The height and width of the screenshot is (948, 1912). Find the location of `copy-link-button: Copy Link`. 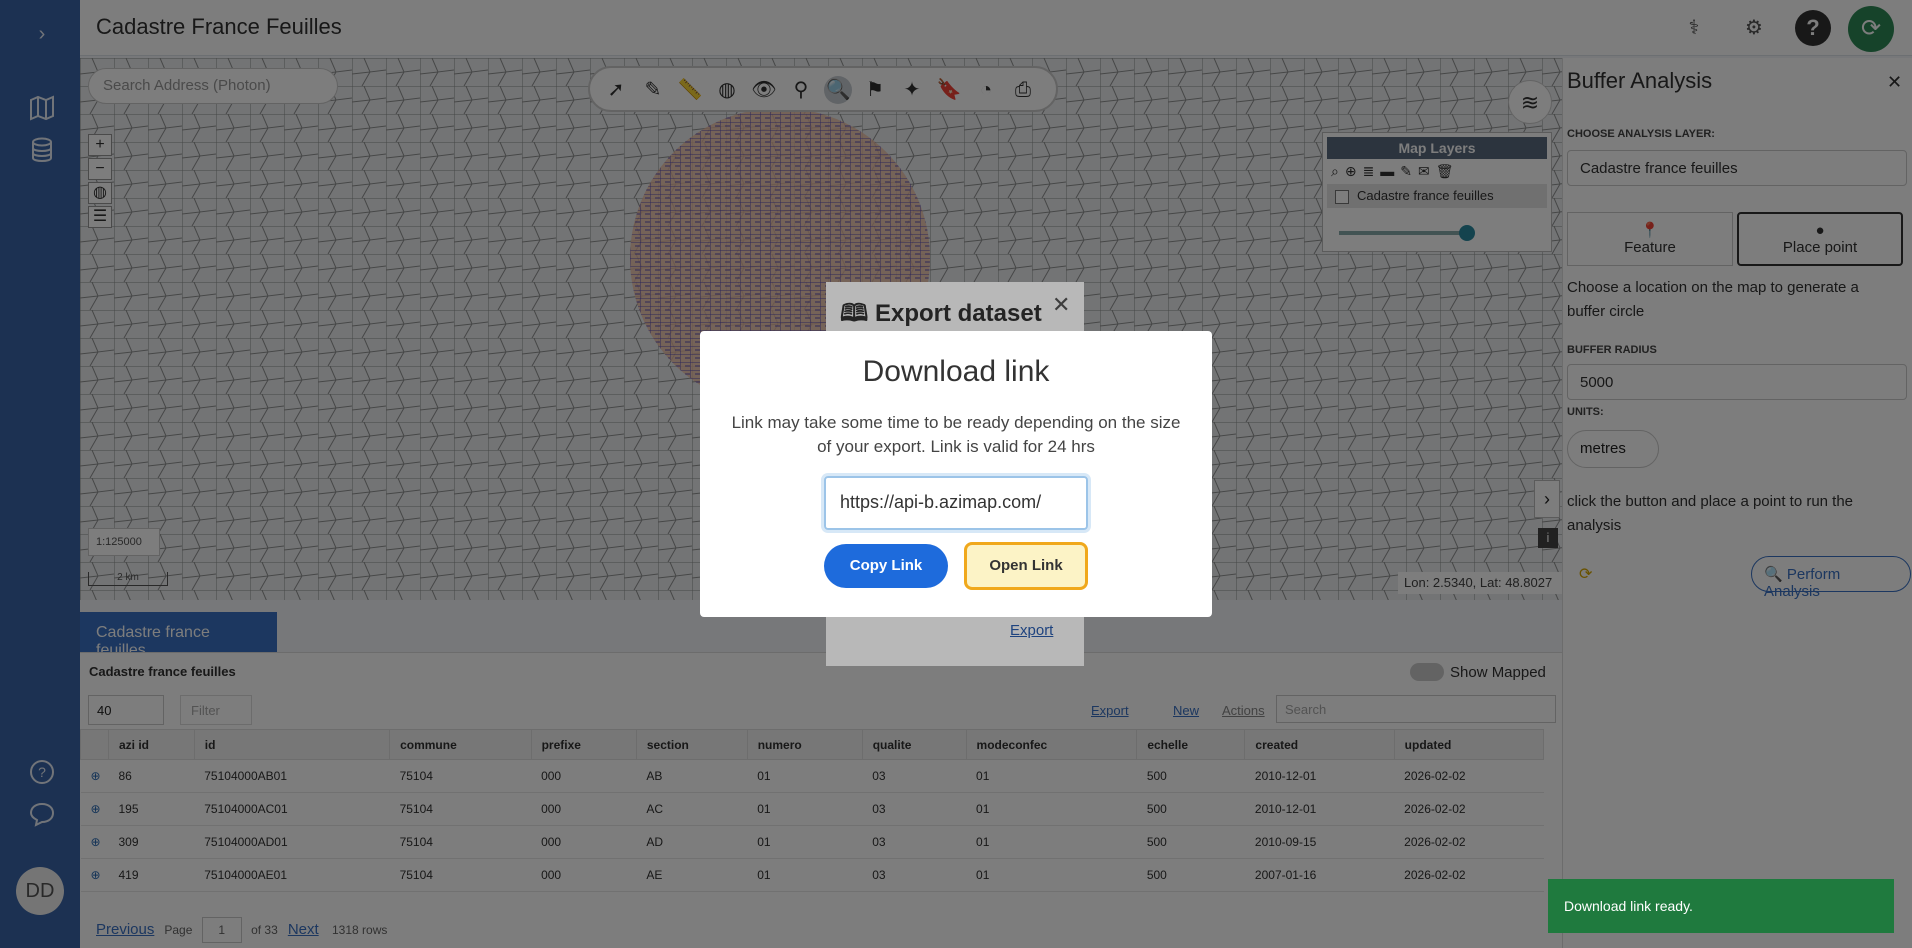

copy-link-button: Copy Link is located at coordinates (886, 566).